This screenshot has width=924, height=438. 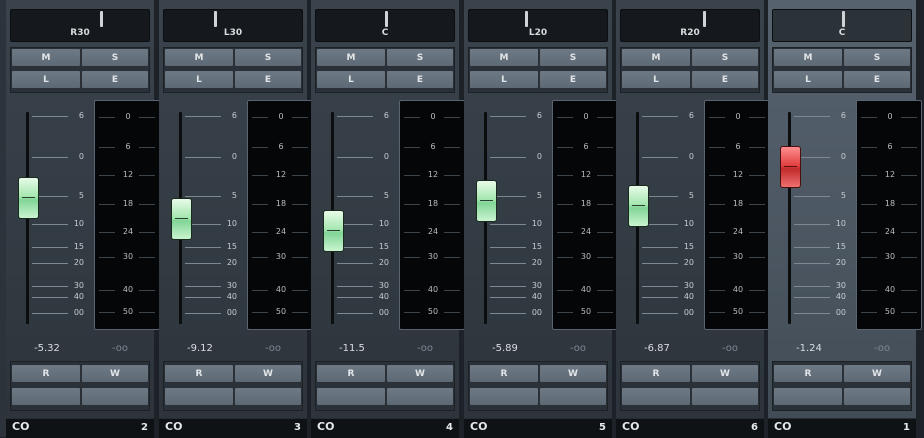 What do you see at coordinates (505, 348) in the screenshot?
I see `volume-readout: -5.89` at bounding box center [505, 348].